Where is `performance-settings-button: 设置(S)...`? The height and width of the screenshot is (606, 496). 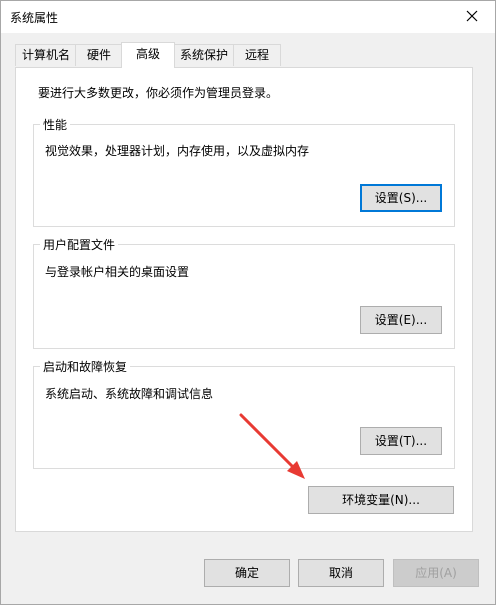 performance-settings-button: 设置(S)... is located at coordinates (401, 198).